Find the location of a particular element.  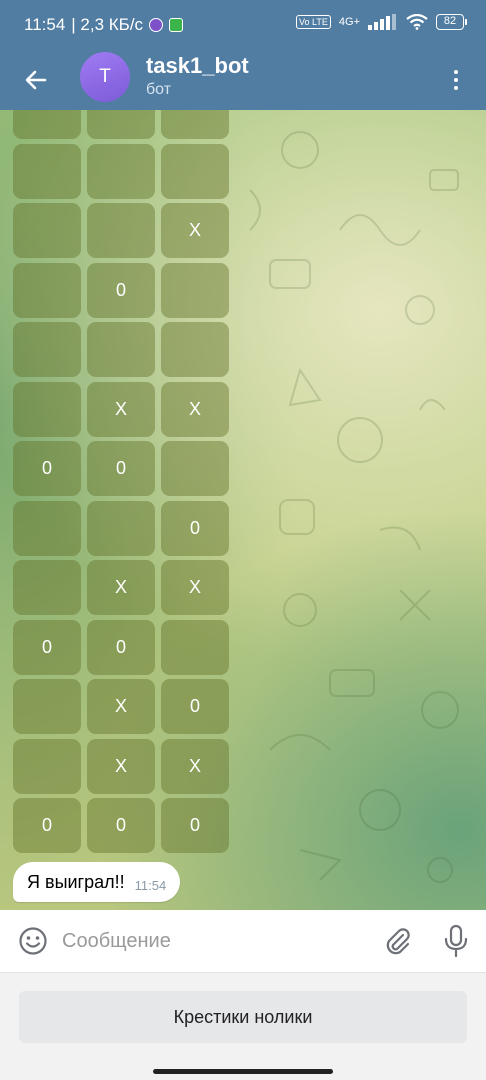

battery-icon: 82 is located at coordinates (451, 22).